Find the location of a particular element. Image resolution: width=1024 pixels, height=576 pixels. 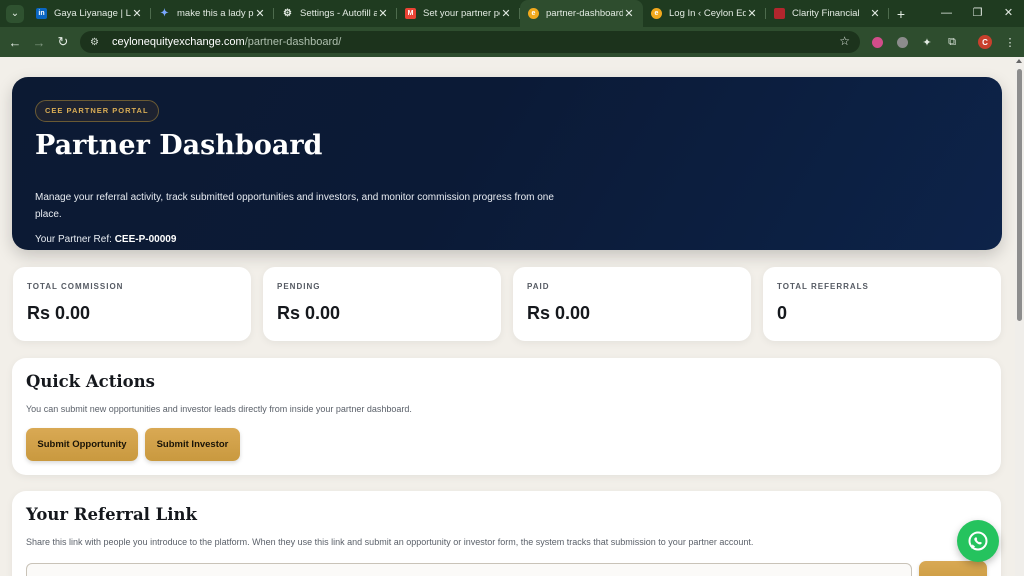

extension-pink-icon is located at coordinates (877, 42).